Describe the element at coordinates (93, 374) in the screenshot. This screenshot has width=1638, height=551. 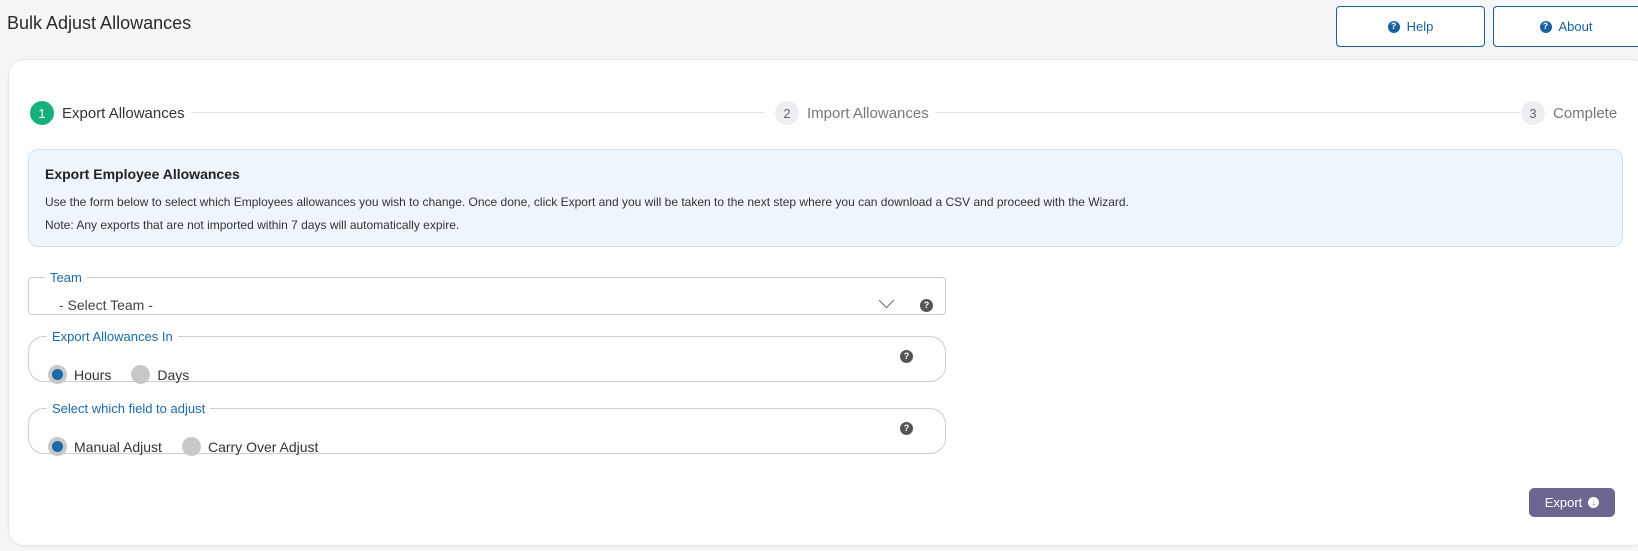
I see `radio-hours-label: Hours` at that location.